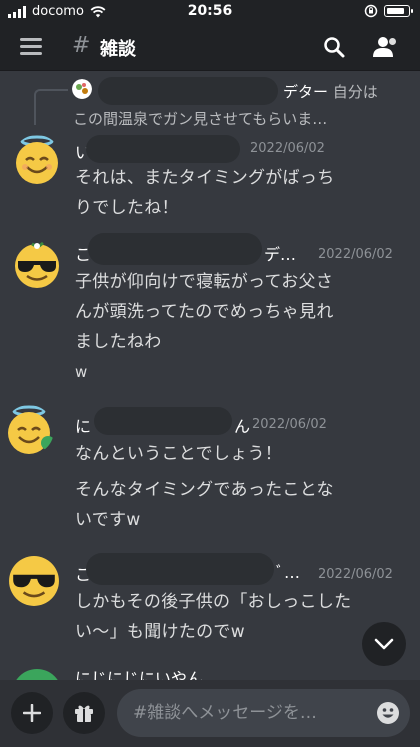 Image resolution: width=420 pixels, height=747 pixels. I want to click on chevron-down-icon, so click(384, 644).